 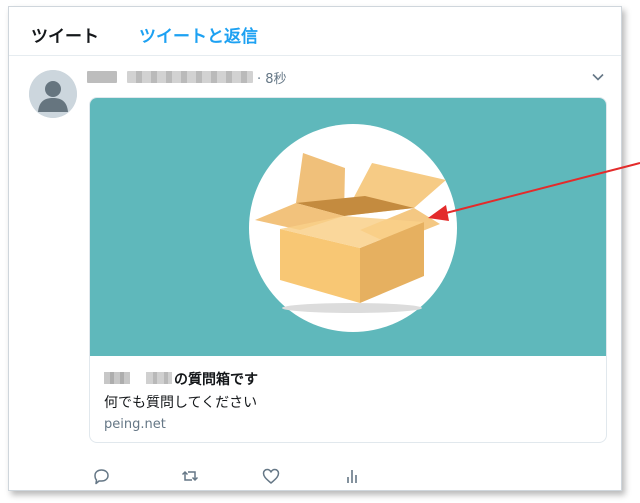 I want to click on default-user-icon, so click(x=53, y=94).